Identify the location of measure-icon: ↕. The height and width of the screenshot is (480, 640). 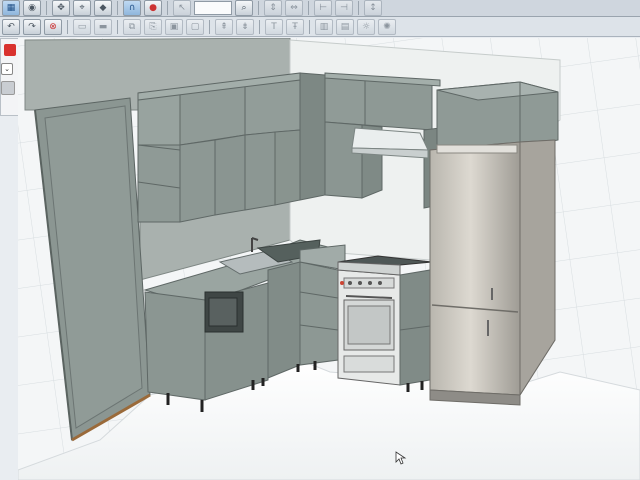
(373, 8).